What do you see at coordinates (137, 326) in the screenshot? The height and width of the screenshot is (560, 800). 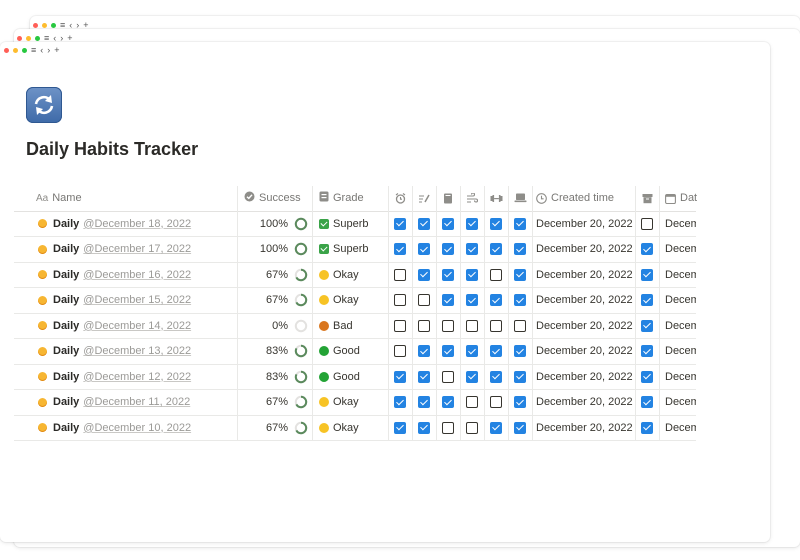 I see `name-cell: Daily @December 14, 2022` at bounding box center [137, 326].